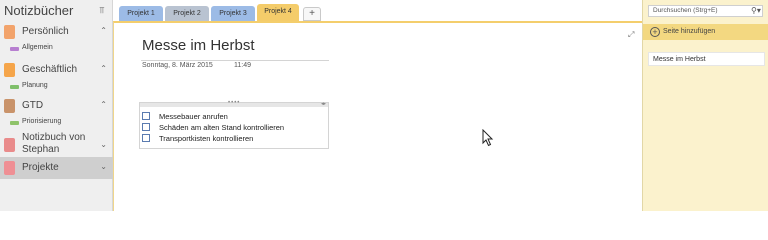  Describe the element at coordinates (42, 121) in the screenshot. I see `section-label: Priorisierung` at that location.